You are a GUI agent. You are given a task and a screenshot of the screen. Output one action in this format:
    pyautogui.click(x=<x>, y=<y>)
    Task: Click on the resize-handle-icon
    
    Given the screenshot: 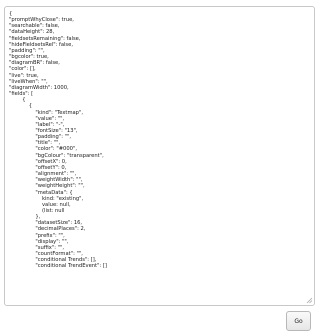 What is the action you would take?
    pyautogui.click(x=309, y=300)
    